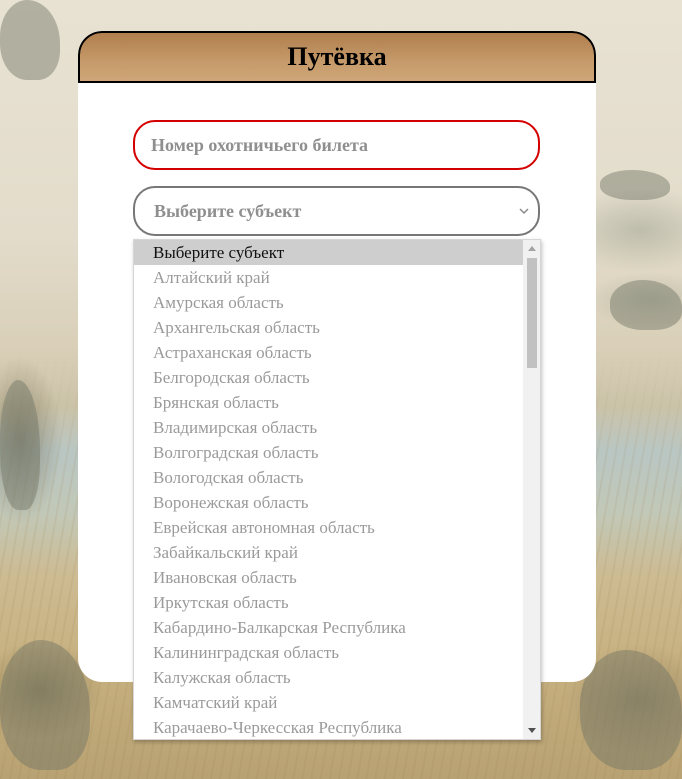 This screenshot has height=779, width=682. Describe the element at coordinates (336, 211) in the screenshot. I see `subject-select: Выберите субъект` at that location.